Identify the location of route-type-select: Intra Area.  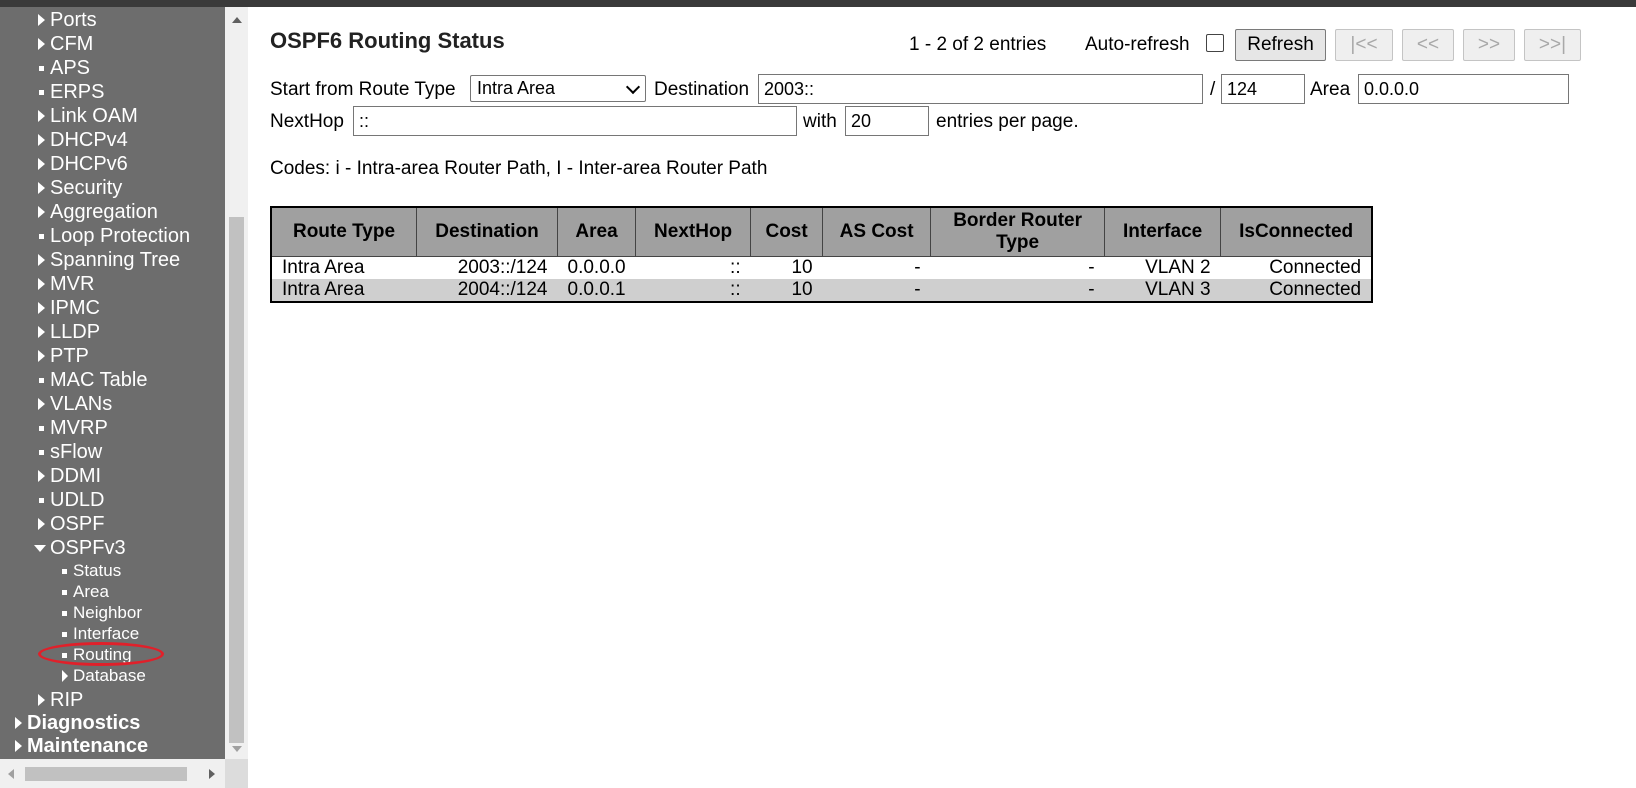
(558, 88).